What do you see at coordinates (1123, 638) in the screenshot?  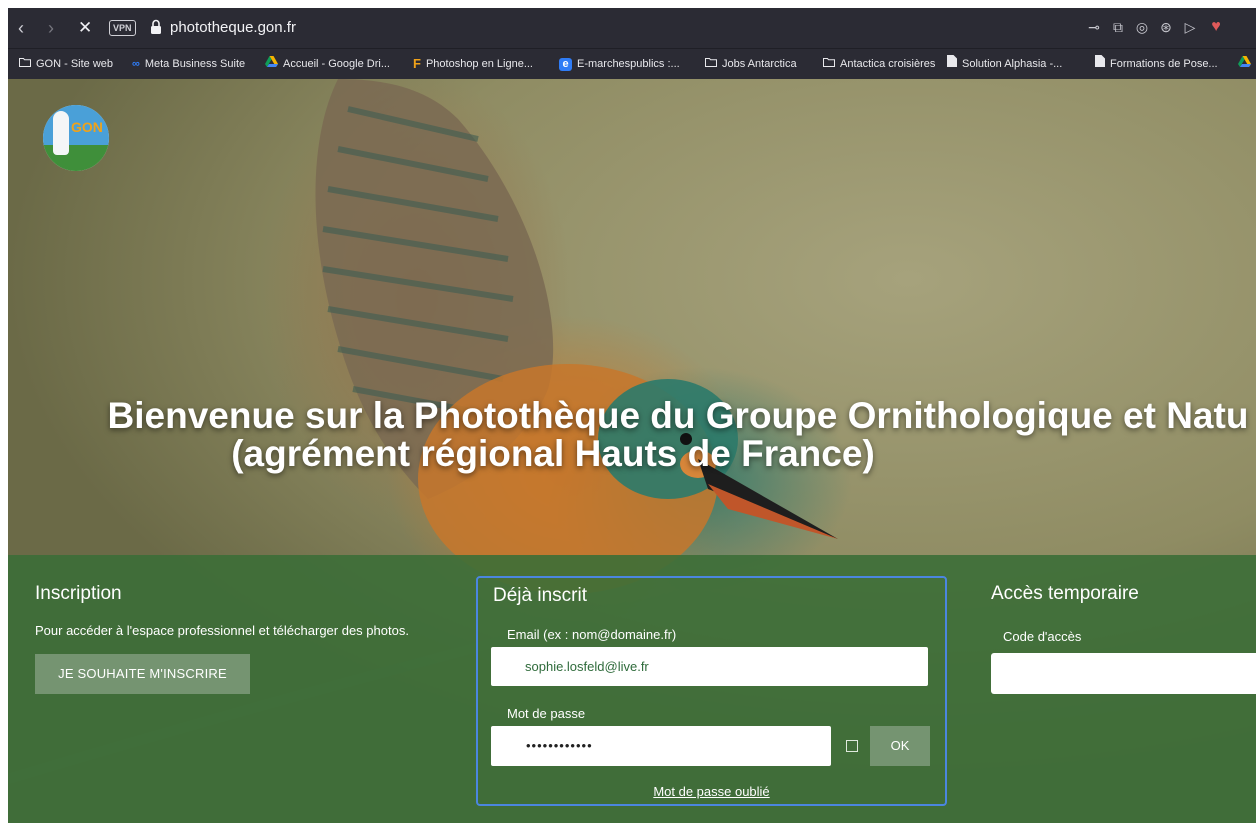 I see `temporary-access-section: Accès temporaire Code d'accès` at bounding box center [1123, 638].